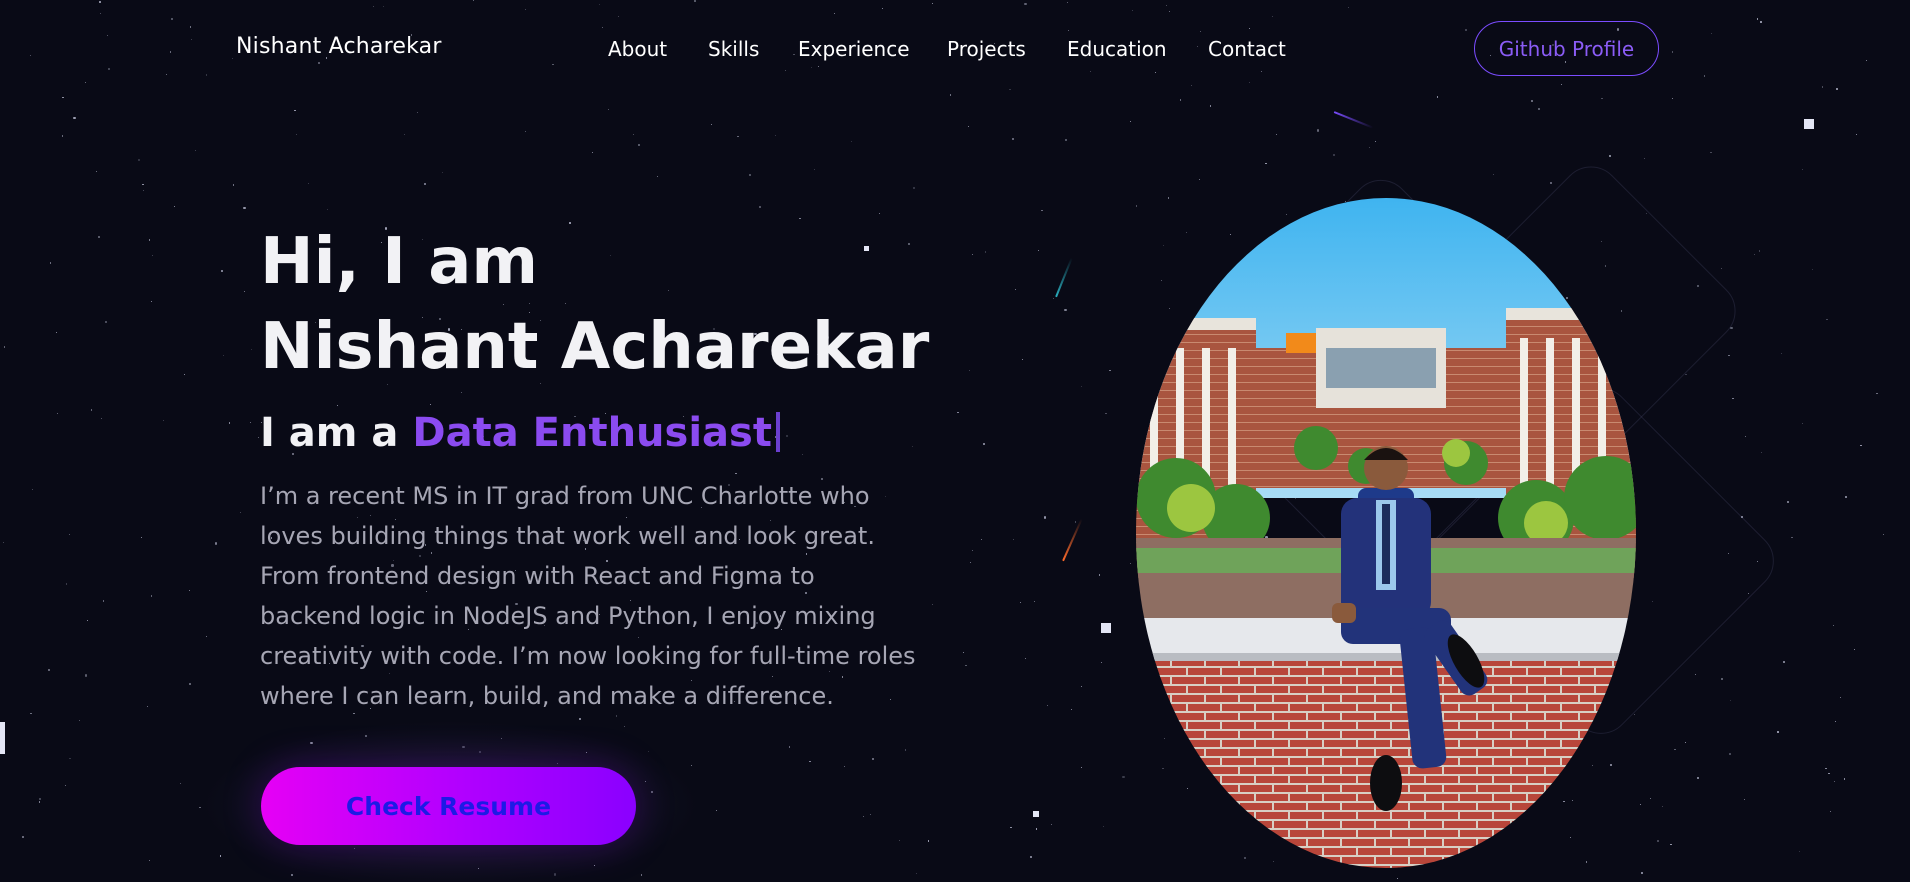 The width and height of the screenshot is (1910, 882). I want to click on nav-link-skills: Skills, so click(733, 49).